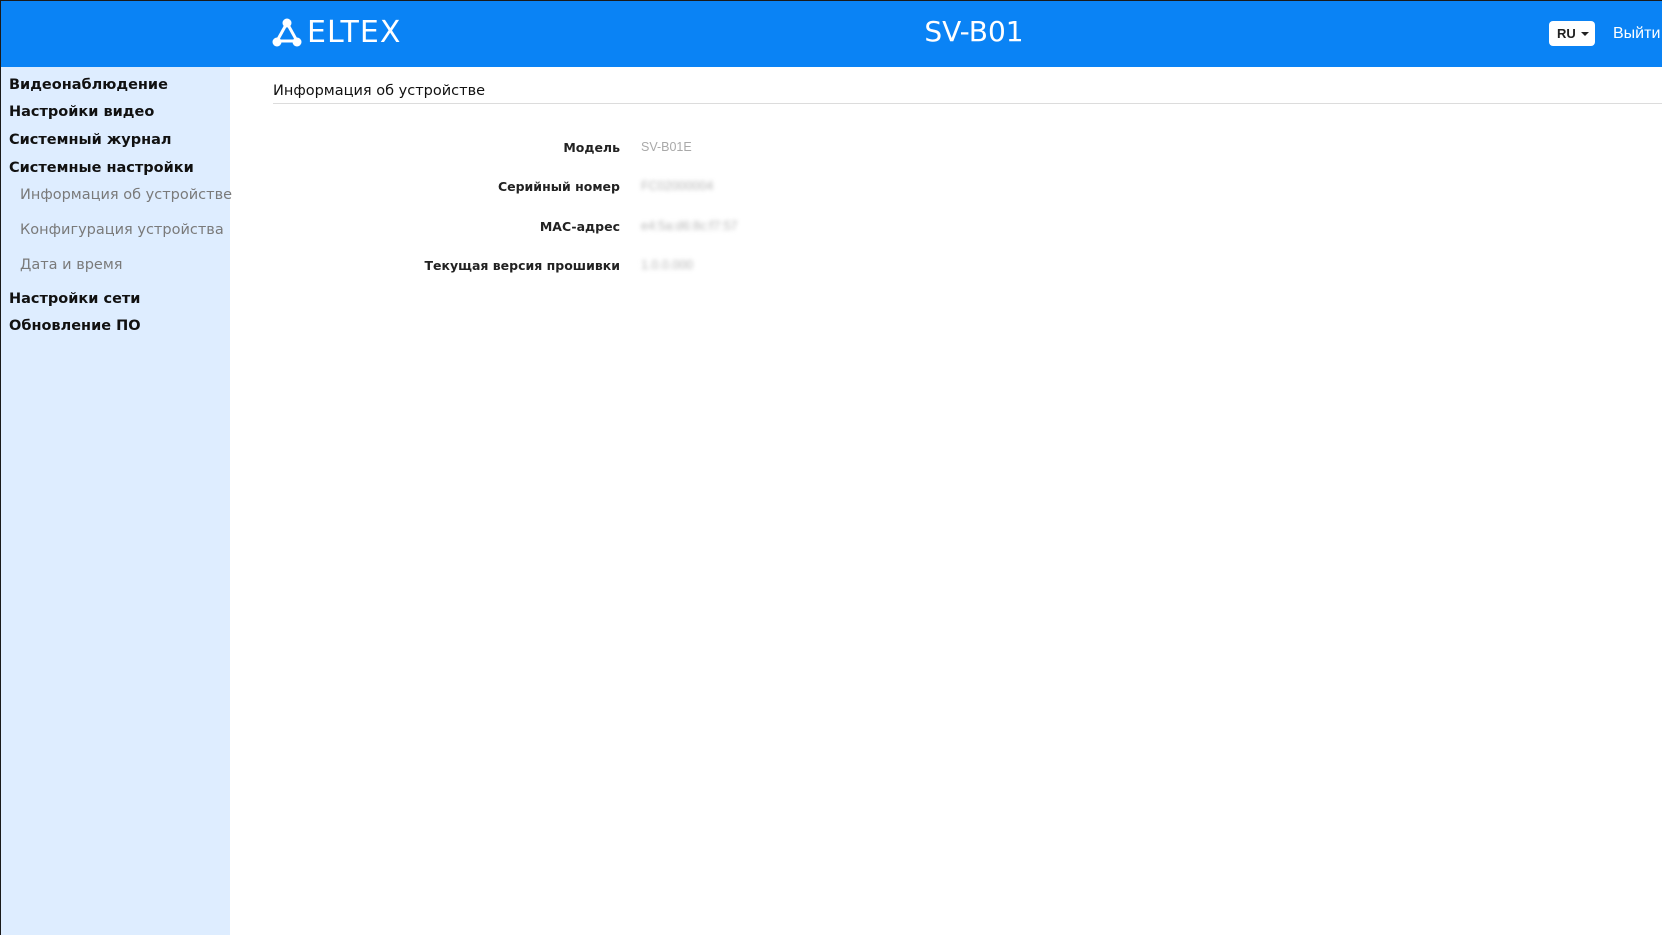 The image size is (1662, 935). Describe the element at coordinates (101, 168) in the screenshot. I see `sidebar-item-system-settings: Системные настройки` at that location.